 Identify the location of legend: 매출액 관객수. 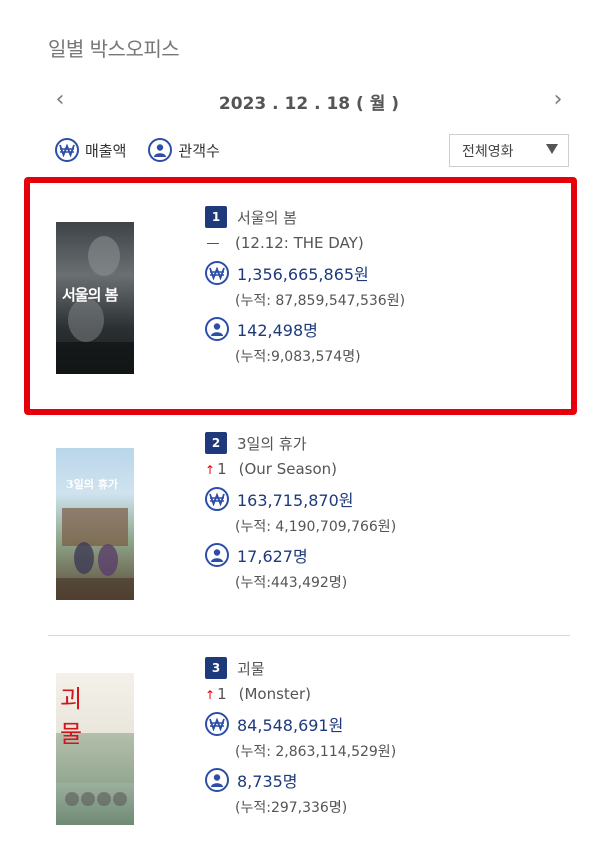
(148, 150).